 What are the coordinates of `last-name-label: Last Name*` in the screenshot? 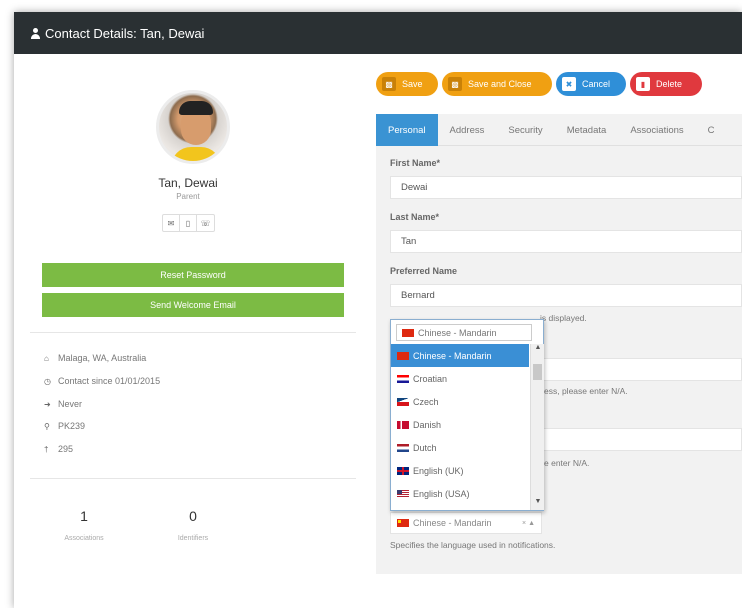 It's located at (415, 217).